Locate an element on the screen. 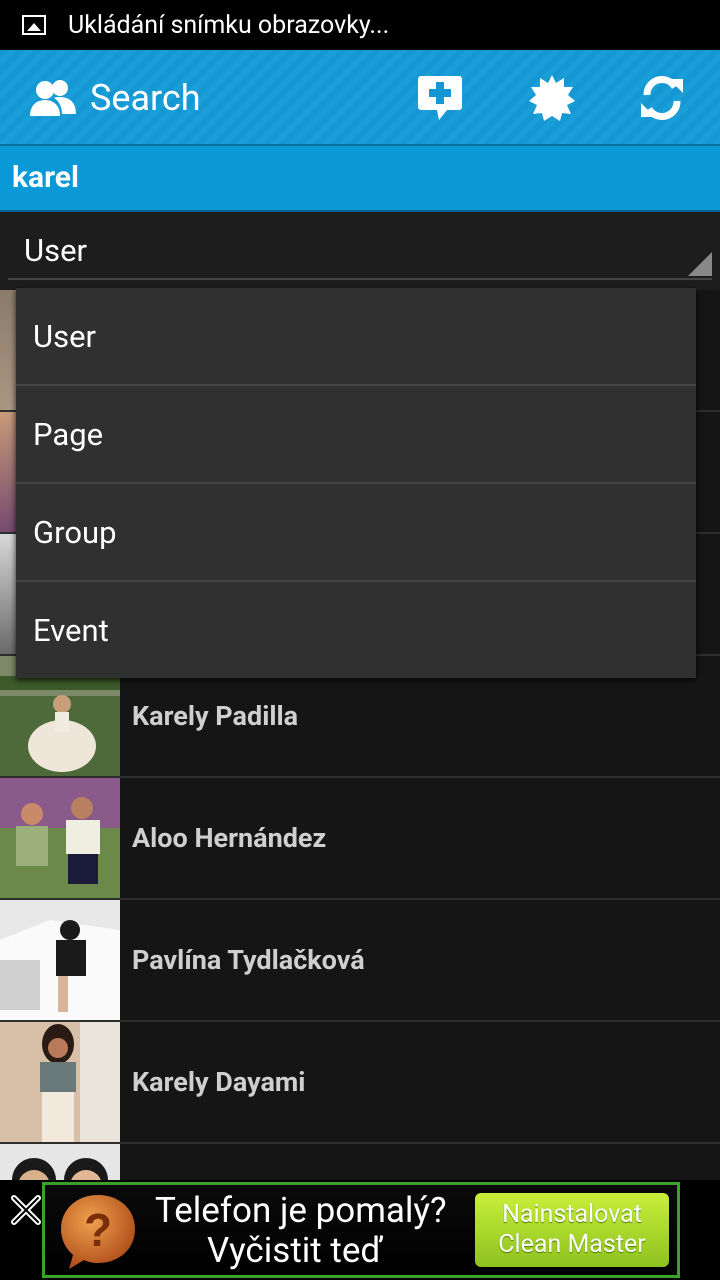 Image resolution: width=720 pixels, height=1280 pixels. refresh-icon is located at coordinates (662, 98).